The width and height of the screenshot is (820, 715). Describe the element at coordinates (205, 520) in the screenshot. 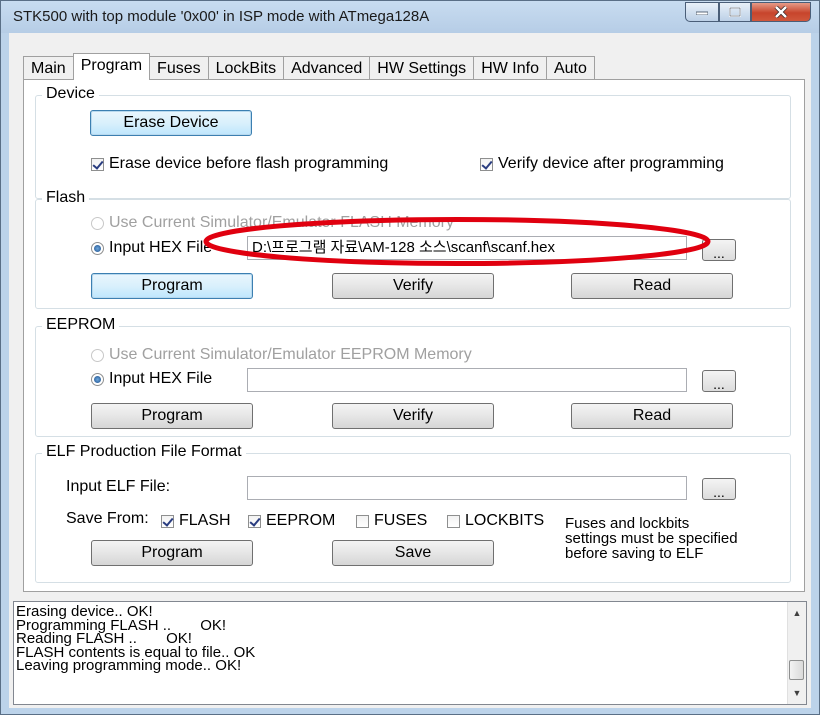

I see `save-from-flash-label: FLASH` at that location.